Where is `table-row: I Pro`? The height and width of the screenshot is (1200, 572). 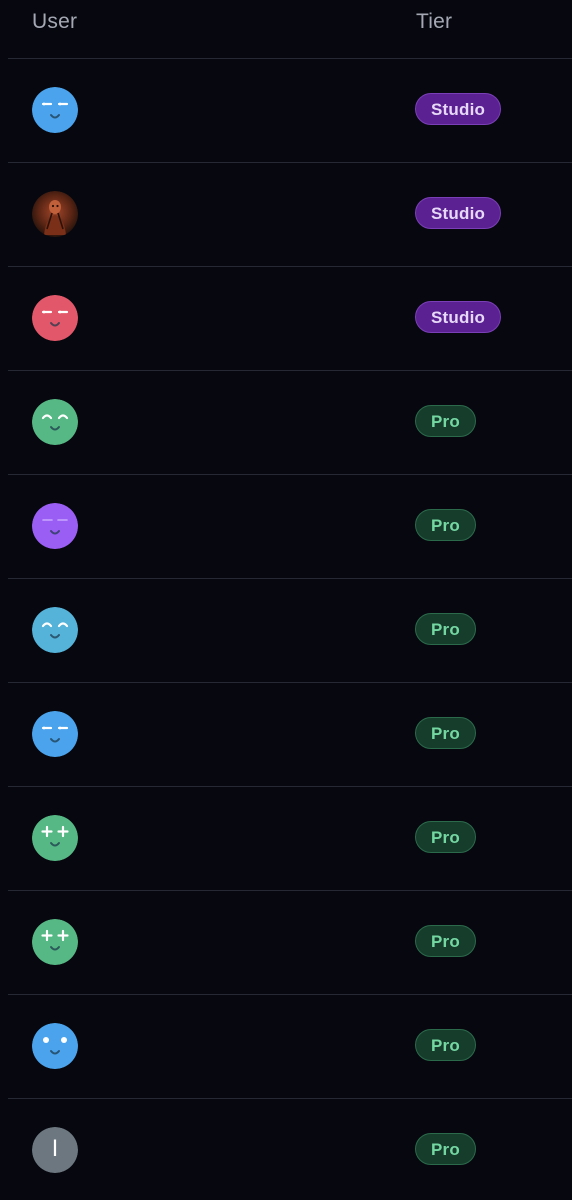 table-row: I Pro is located at coordinates (290, 1149).